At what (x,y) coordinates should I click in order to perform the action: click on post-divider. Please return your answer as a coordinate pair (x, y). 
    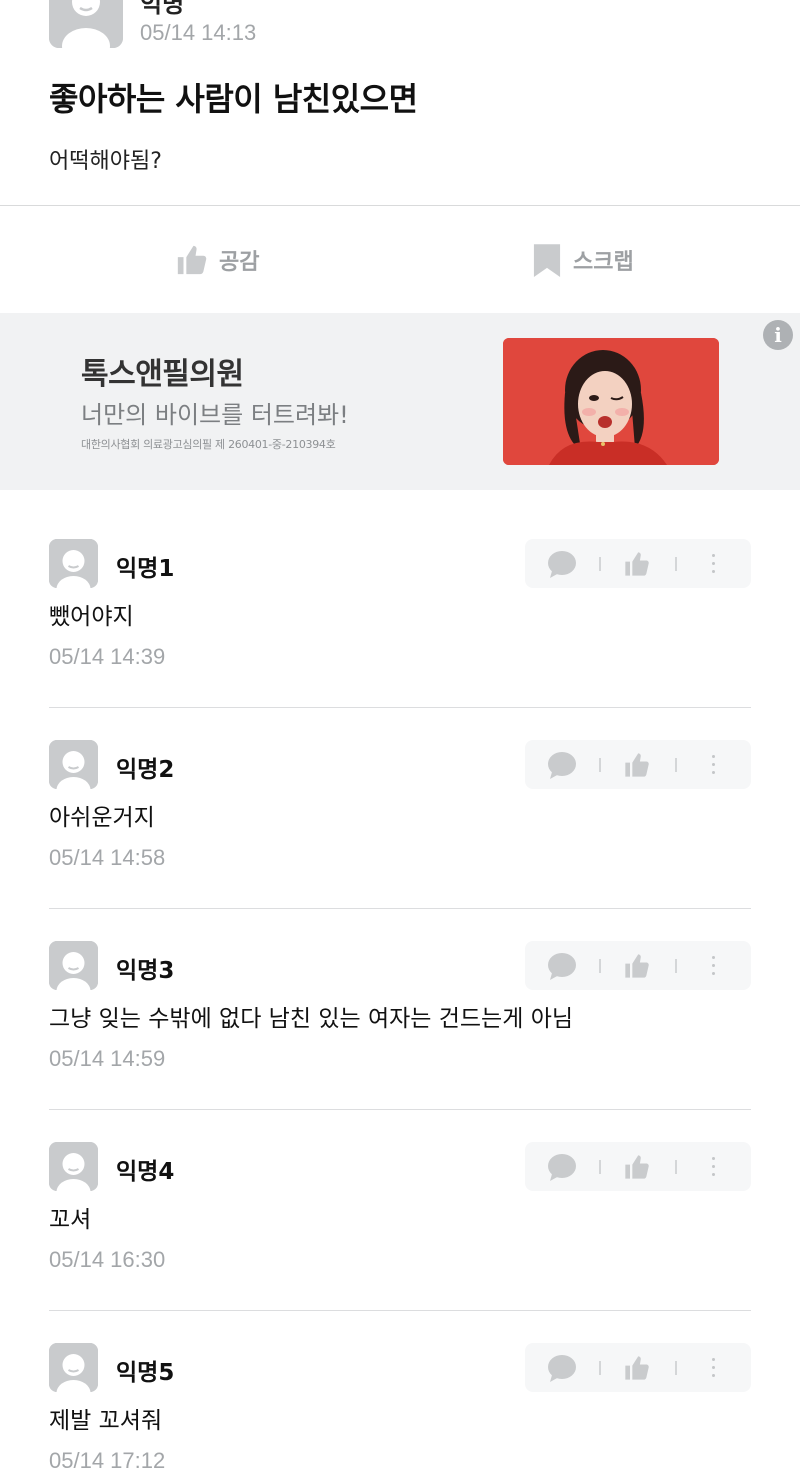
    Looking at the image, I should click on (400, 205).